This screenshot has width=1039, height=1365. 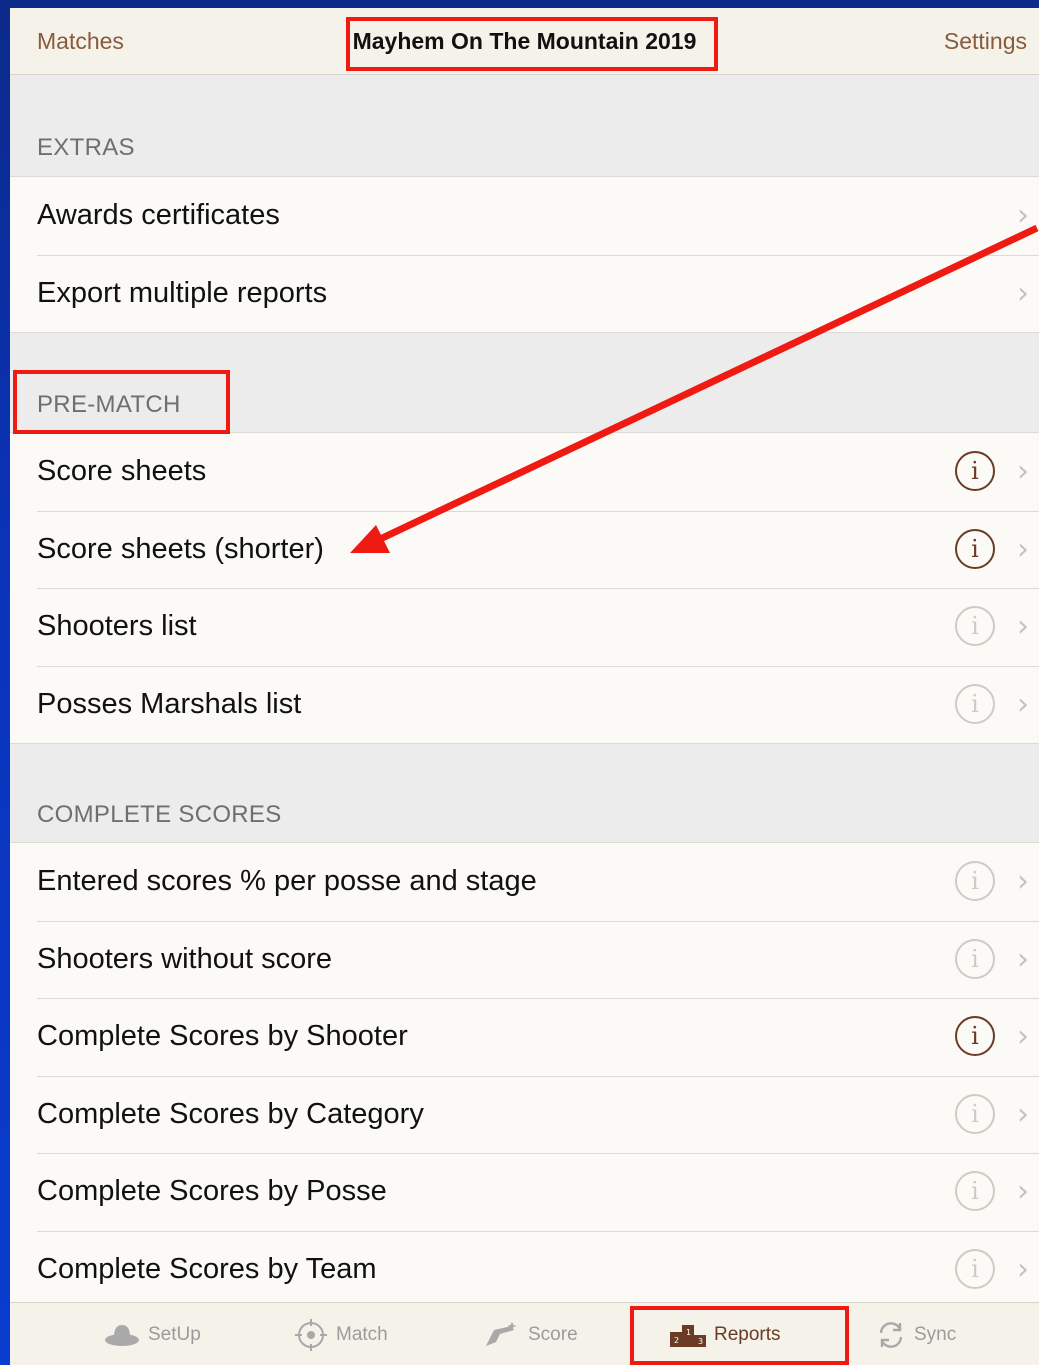 I want to click on tab-score: Score, so click(x=530, y=1334).